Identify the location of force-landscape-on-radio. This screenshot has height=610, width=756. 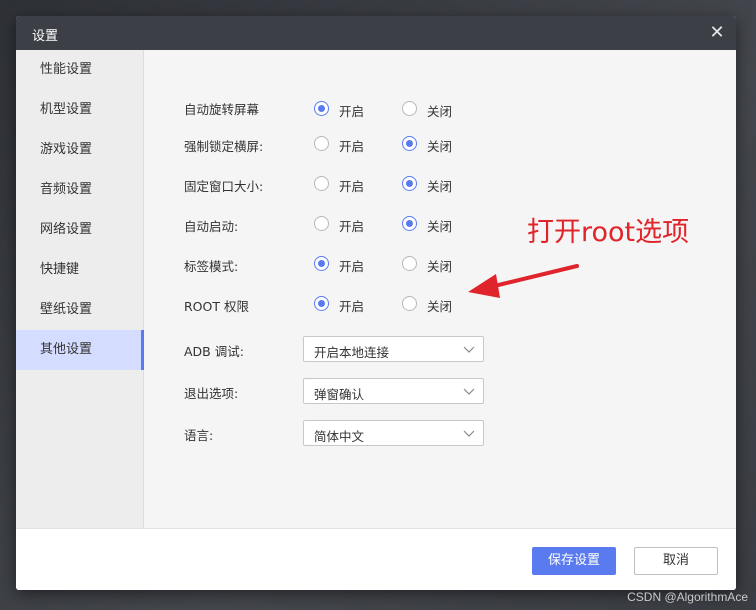
(321, 143).